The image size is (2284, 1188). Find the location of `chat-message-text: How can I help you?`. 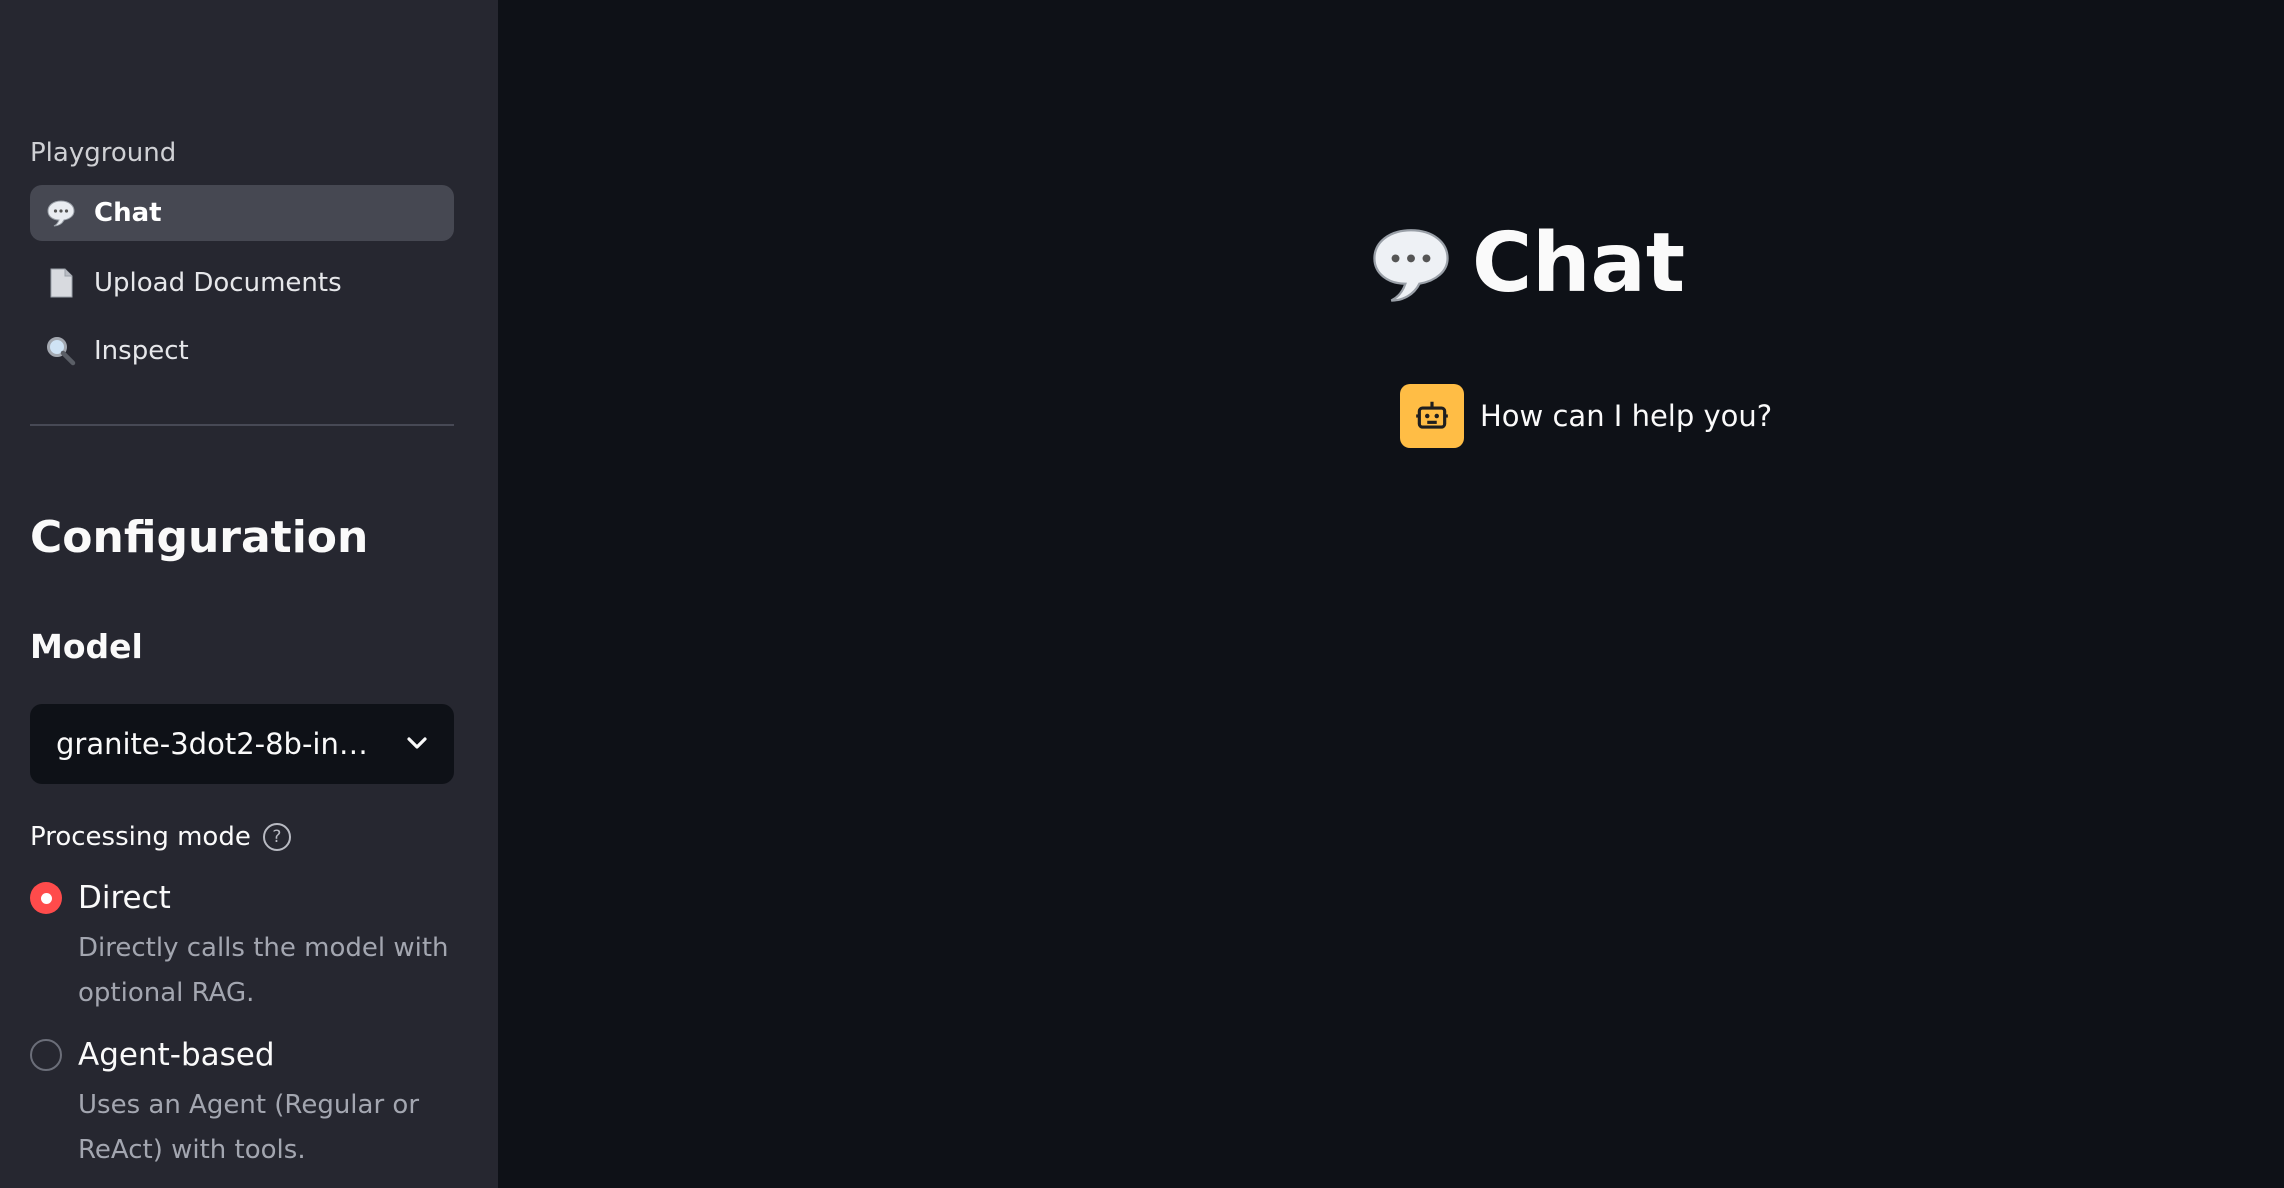

chat-message-text: How can I help you? is located at coordinates (1626, 416).